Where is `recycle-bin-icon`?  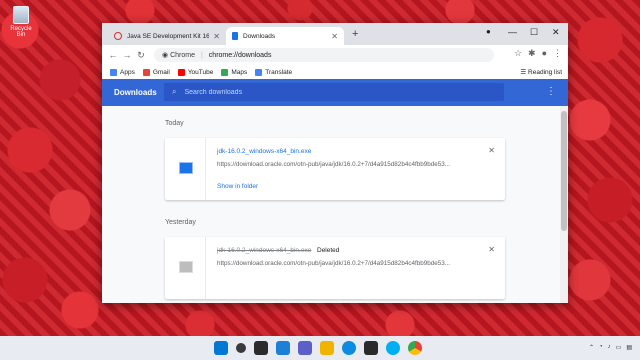 recycle-bin-icon is located at coordinates (21, 15).